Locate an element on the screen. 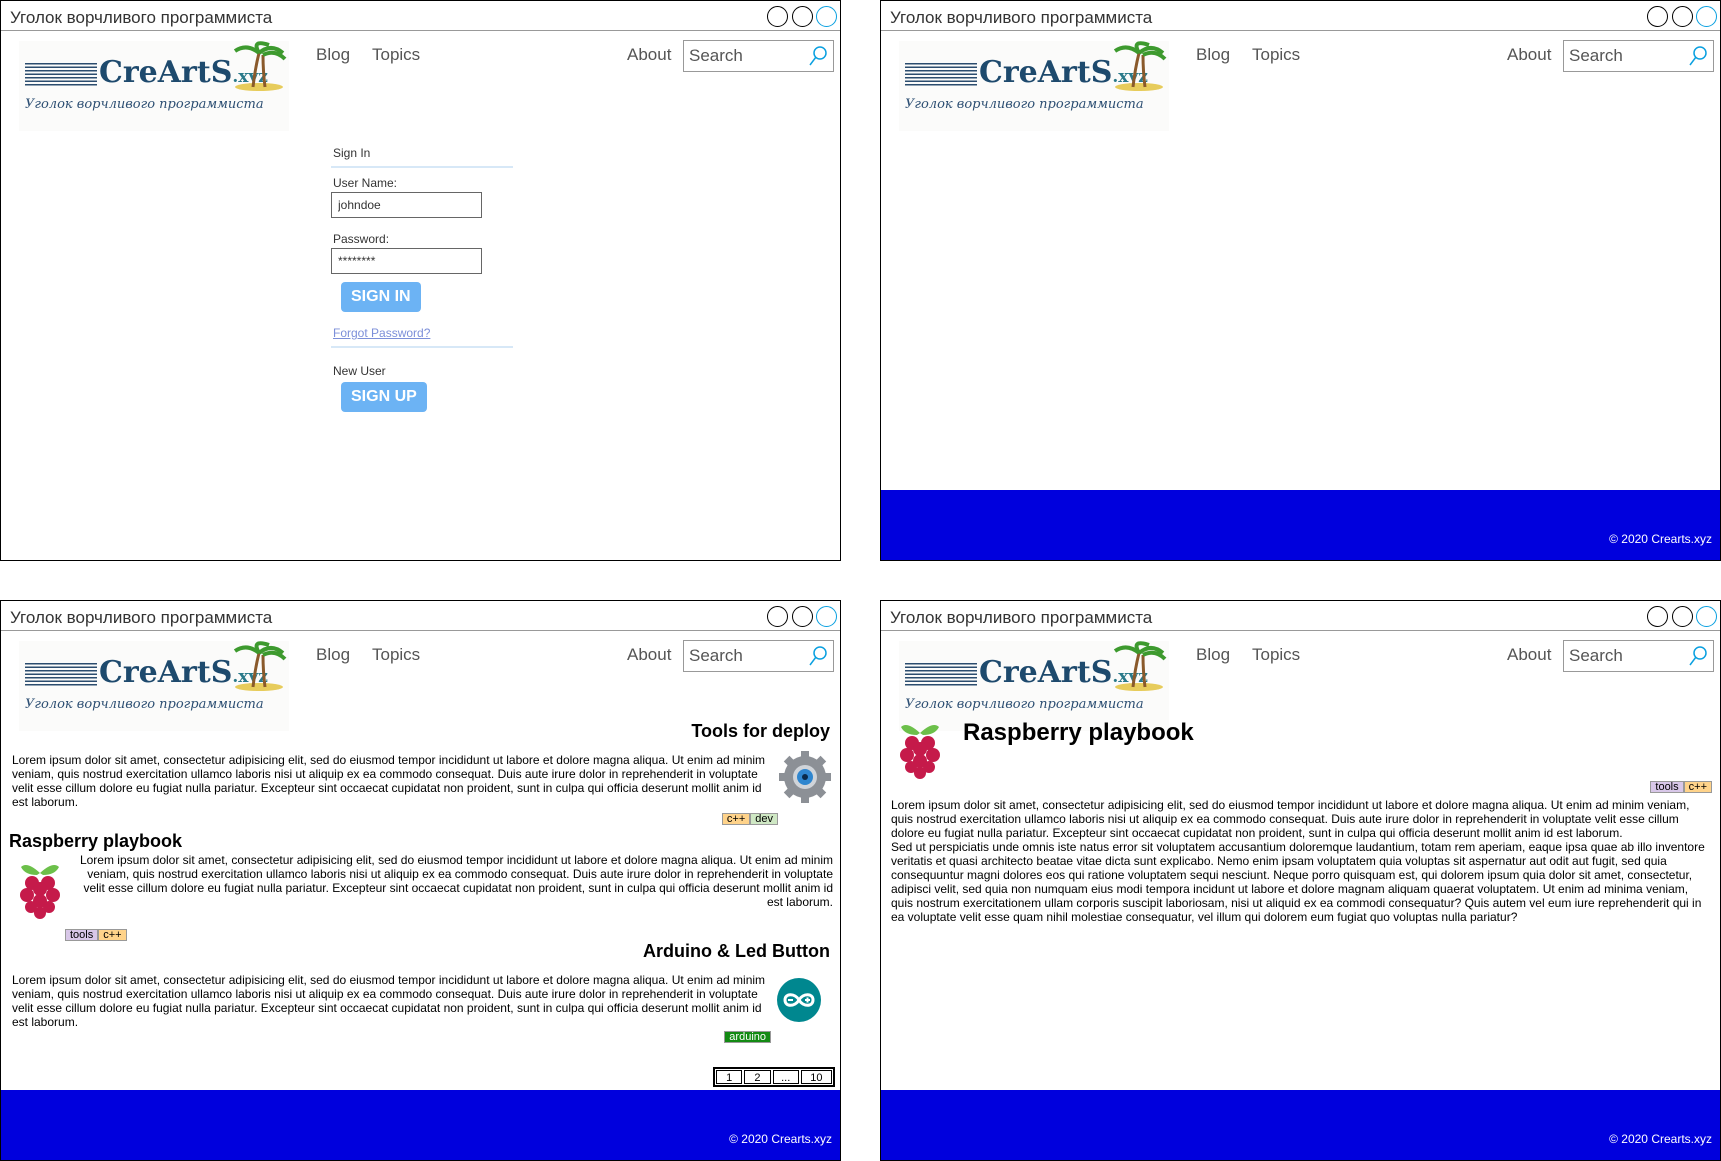 This screenshot has width=1721, height=1161. page-2-button: 2 is located at coordinates (757, 1077).